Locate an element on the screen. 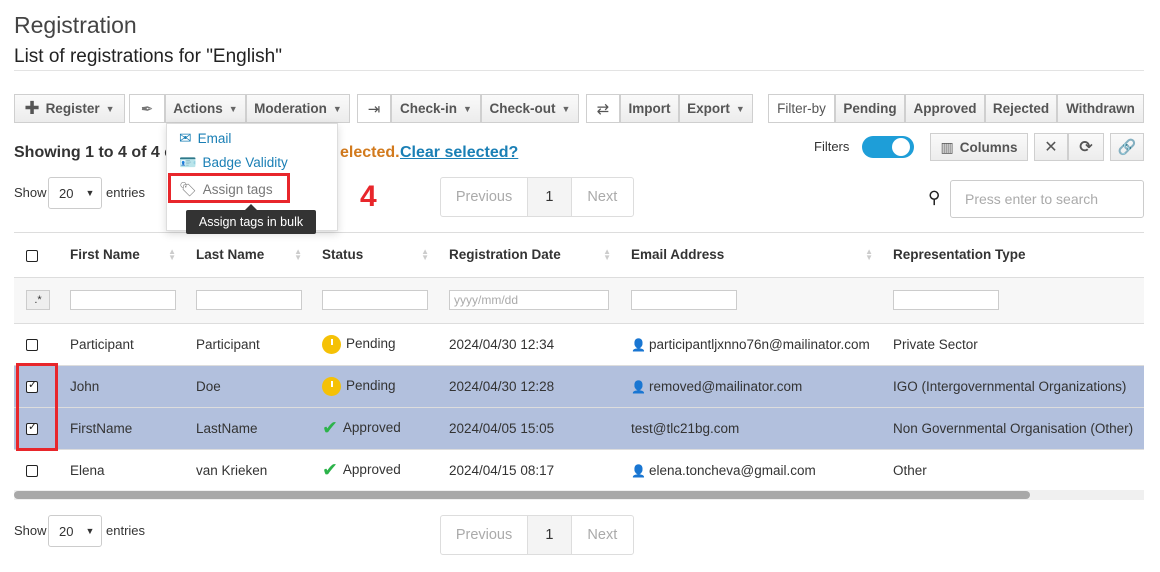 The height and width of the screenshot is (572, 1160). filter-approved-button: Approved is located at coordinates (945, 108).